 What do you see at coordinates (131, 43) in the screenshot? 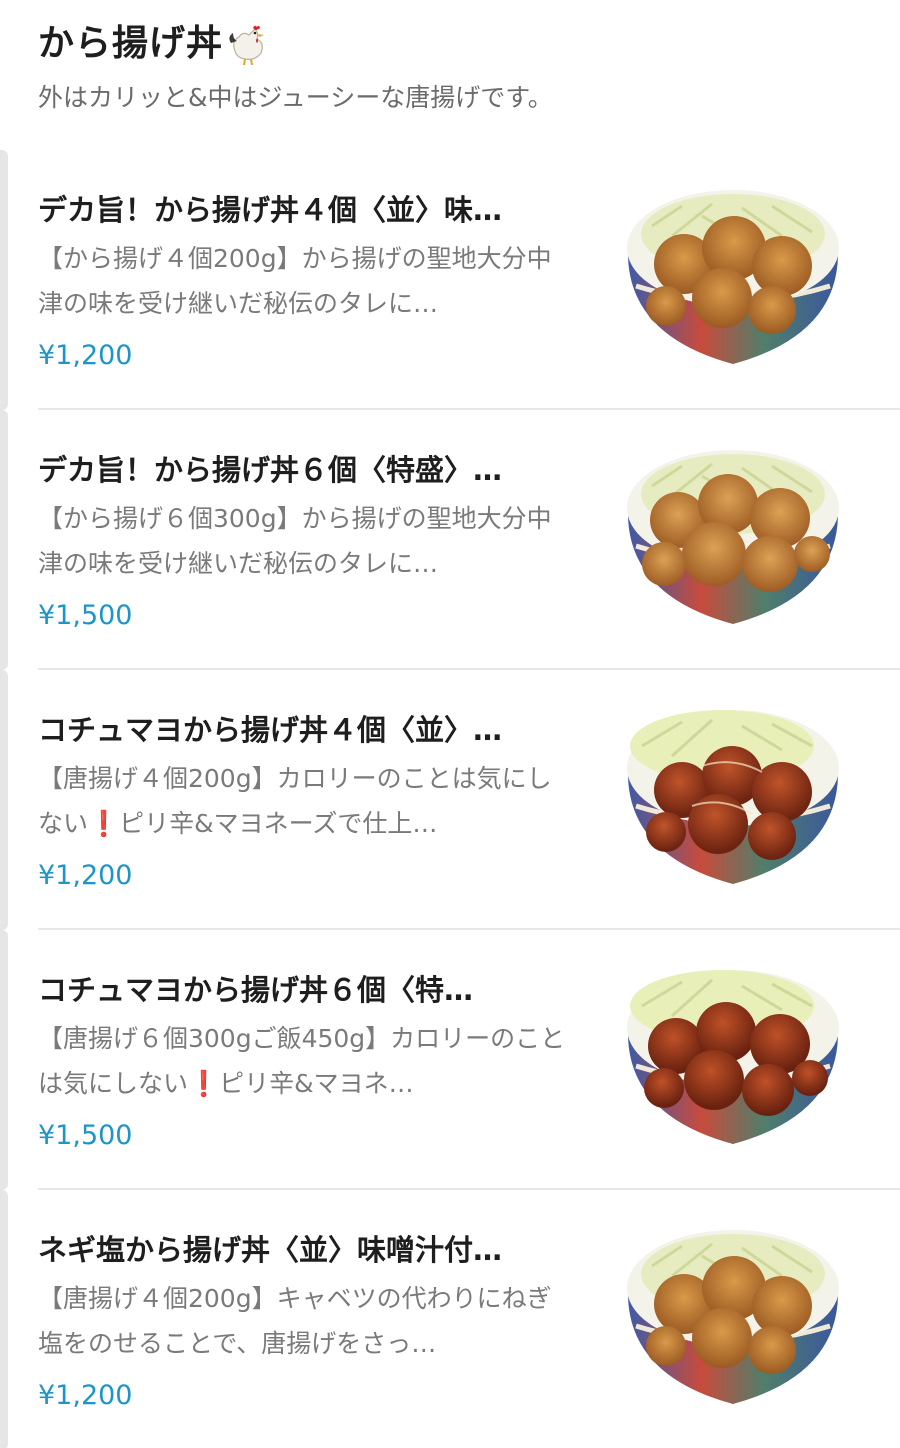
I see `section-title-text: から揚げ丼` at bounding box center [131, 43].